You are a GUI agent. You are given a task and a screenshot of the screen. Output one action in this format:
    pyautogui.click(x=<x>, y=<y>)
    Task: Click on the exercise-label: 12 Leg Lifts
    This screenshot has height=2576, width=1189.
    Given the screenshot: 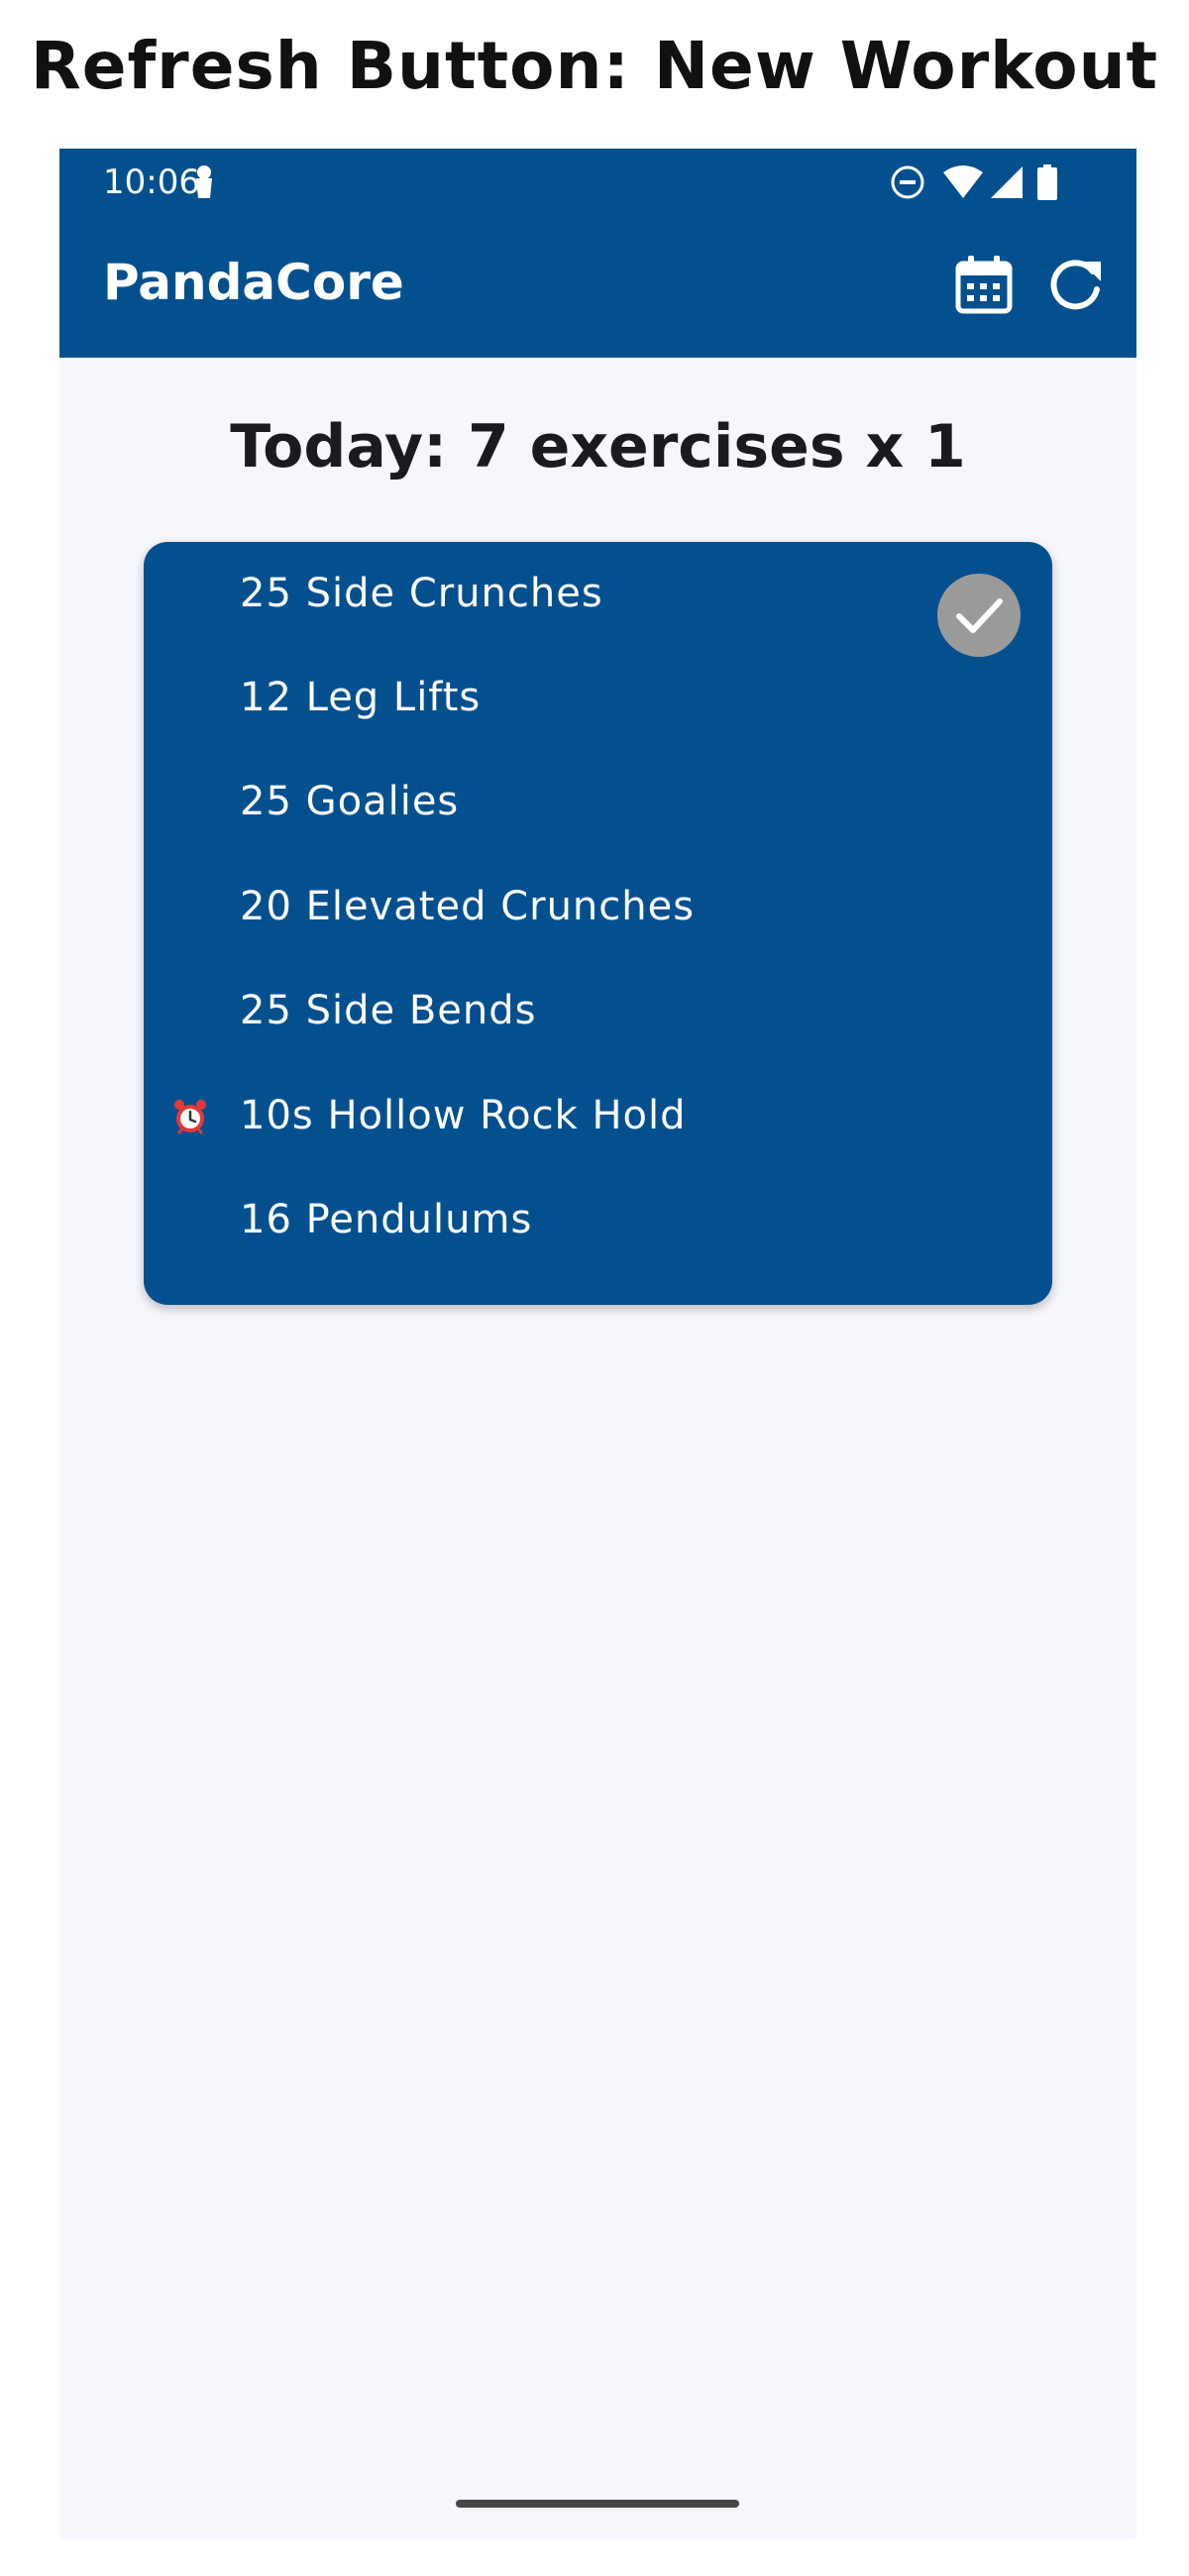 What is the action you would take?
    pyautogui.click(x=361, y=697)
    